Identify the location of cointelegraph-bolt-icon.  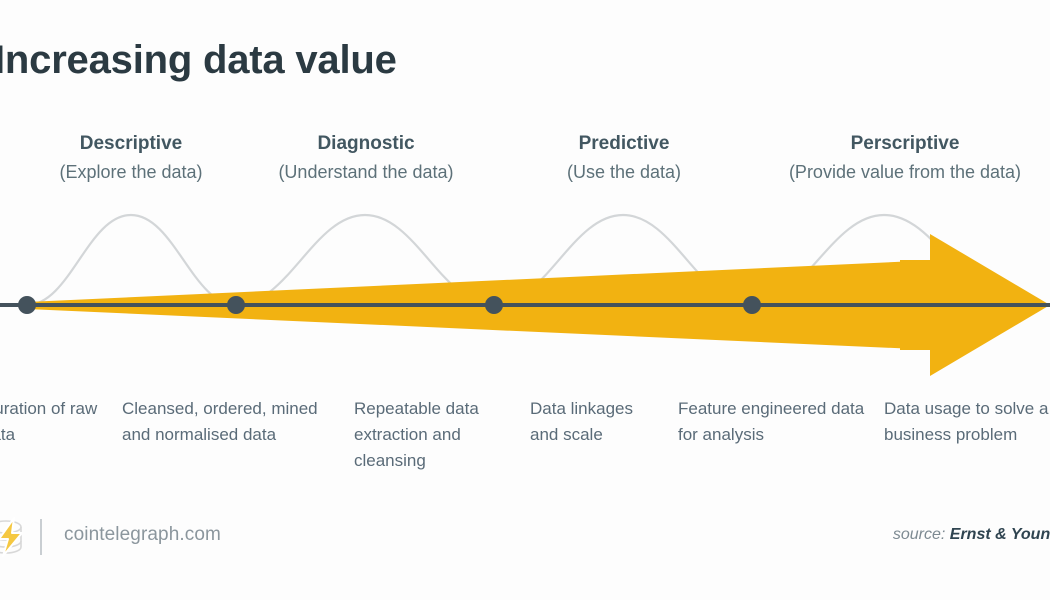
(16, 537).